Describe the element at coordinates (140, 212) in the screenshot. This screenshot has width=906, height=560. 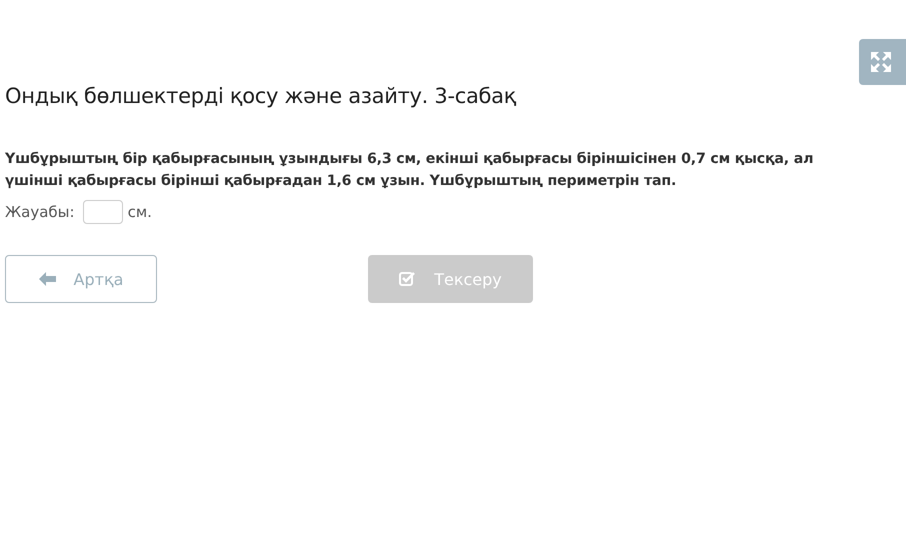
I see `unit-label: см.` at that location.